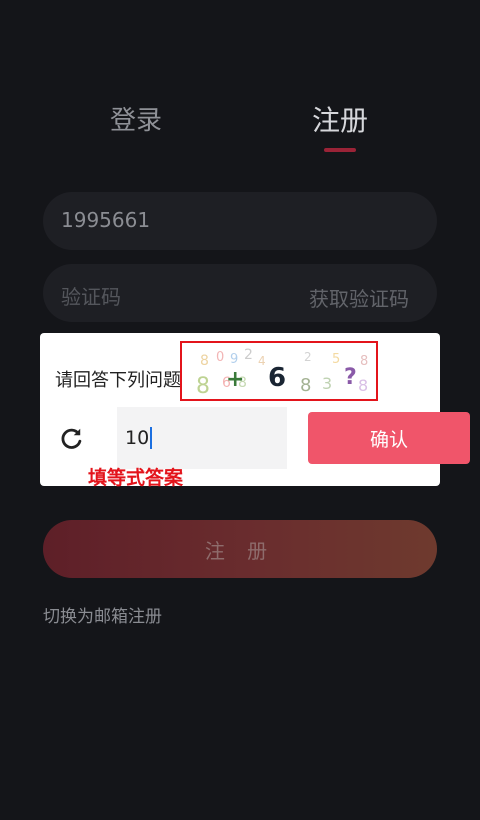  I want to click on text-caret, so click(151, 438).